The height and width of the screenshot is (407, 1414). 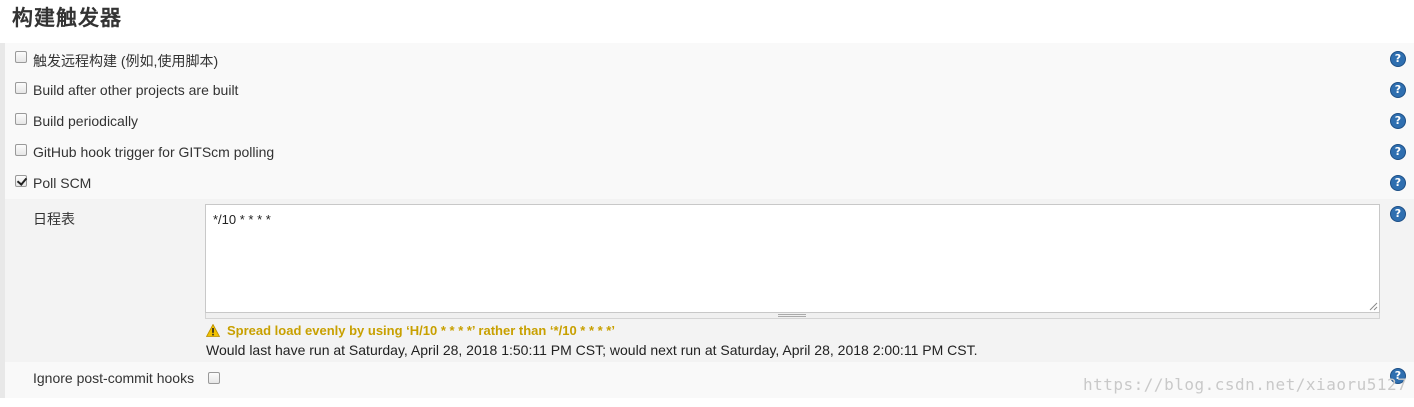 I want to click on warning-icon, so click(x=213, y=330).